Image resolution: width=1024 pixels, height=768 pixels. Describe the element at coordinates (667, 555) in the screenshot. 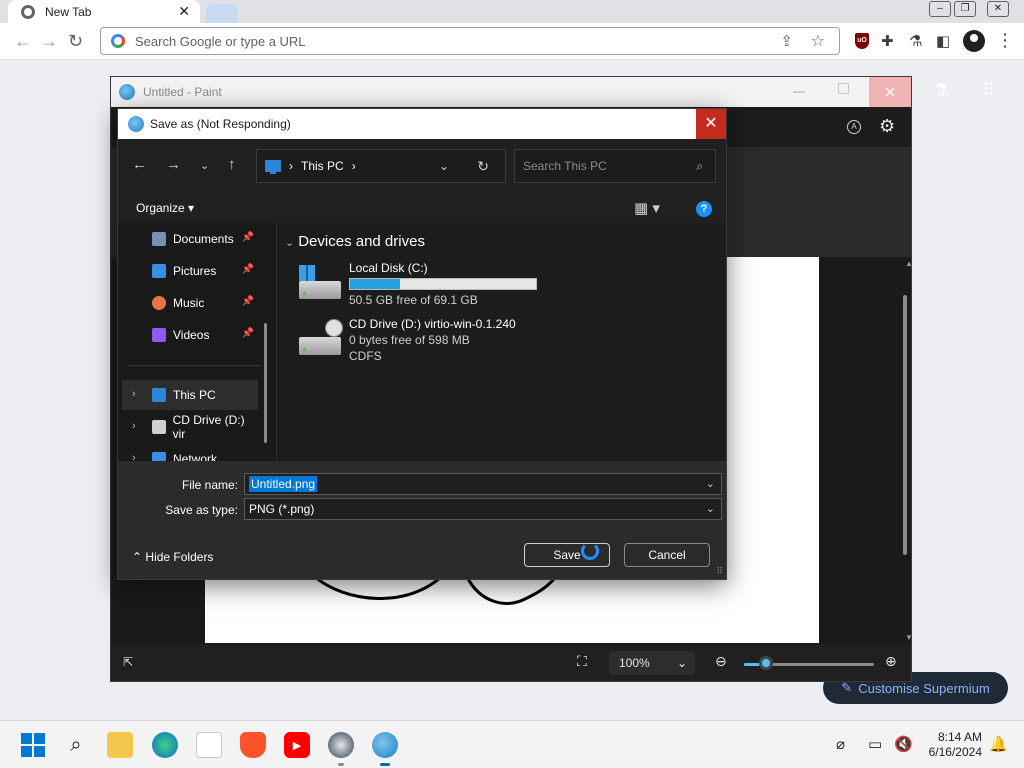

I see `cancel-button: Cancel` at that location.